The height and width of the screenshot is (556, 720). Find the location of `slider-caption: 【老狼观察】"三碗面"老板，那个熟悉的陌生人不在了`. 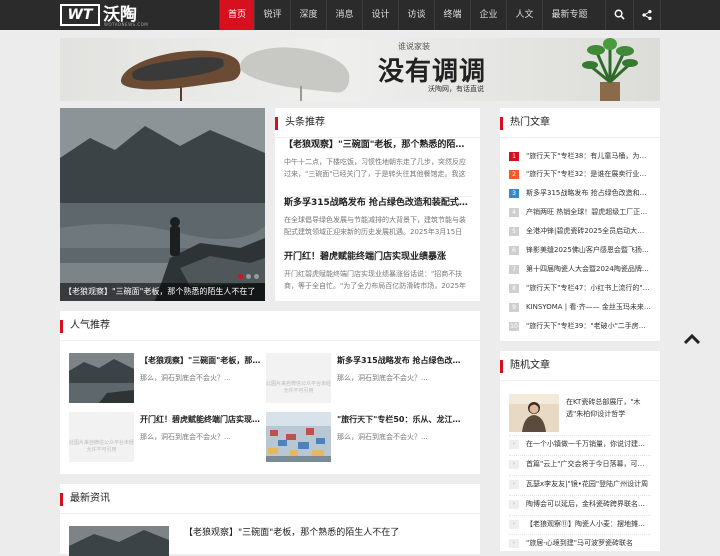

slider-caption: 【老狼观察】"三碗面"老板，那个熟悉的陌生人不在了 is located at coordinates (162, 292).